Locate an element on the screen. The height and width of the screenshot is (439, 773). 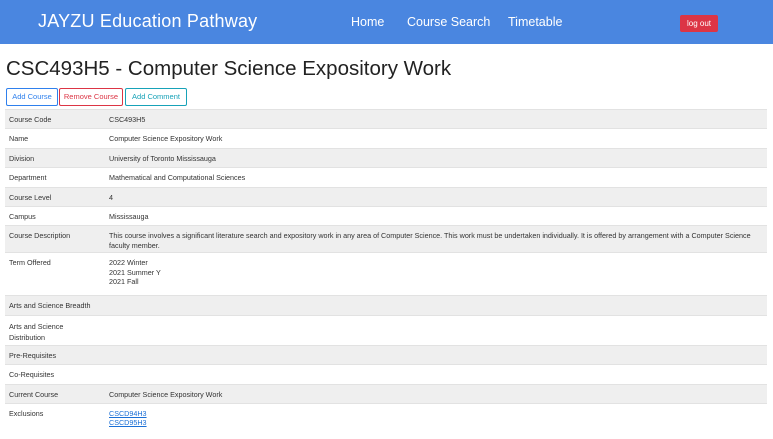
current-course-value: Computer Science Expository Work is located at coordinates (436, 393).